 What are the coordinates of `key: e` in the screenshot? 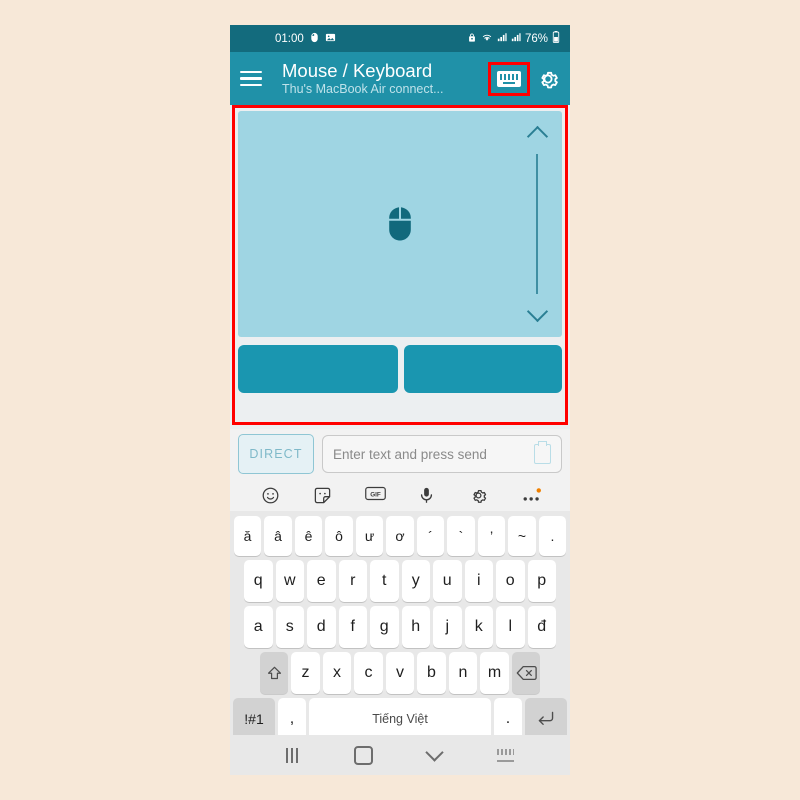 It's located at (321, 581).